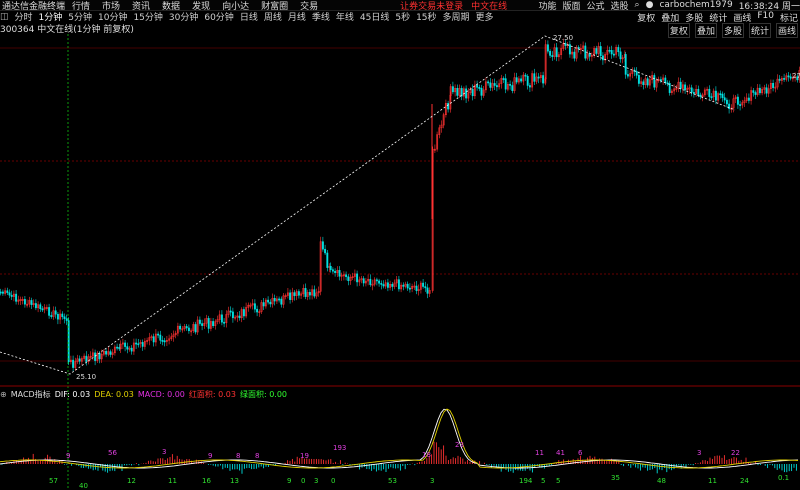  I want to click on menu-item-formula: 公式, so click(596, 6).